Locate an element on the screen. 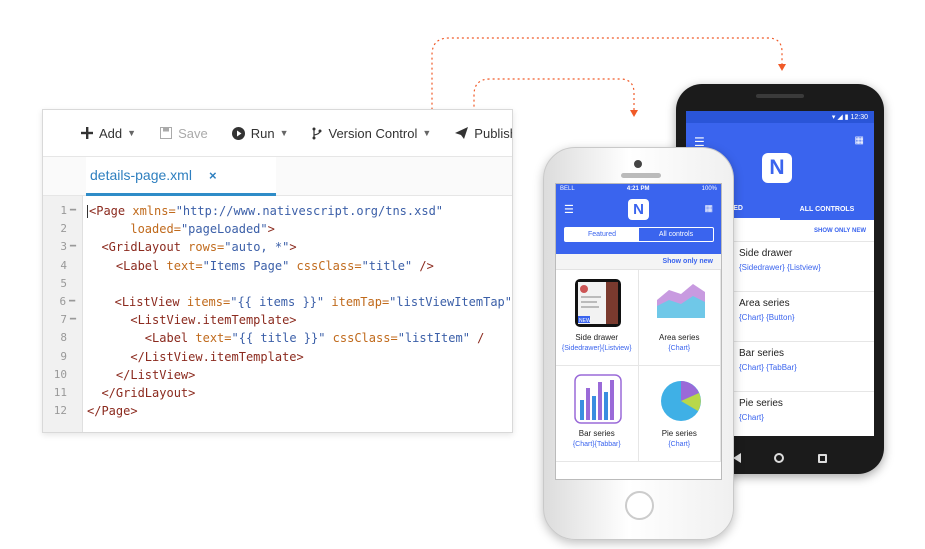 This screenshot has height=549, width=925. home-button is located at coordinates (639, 505).